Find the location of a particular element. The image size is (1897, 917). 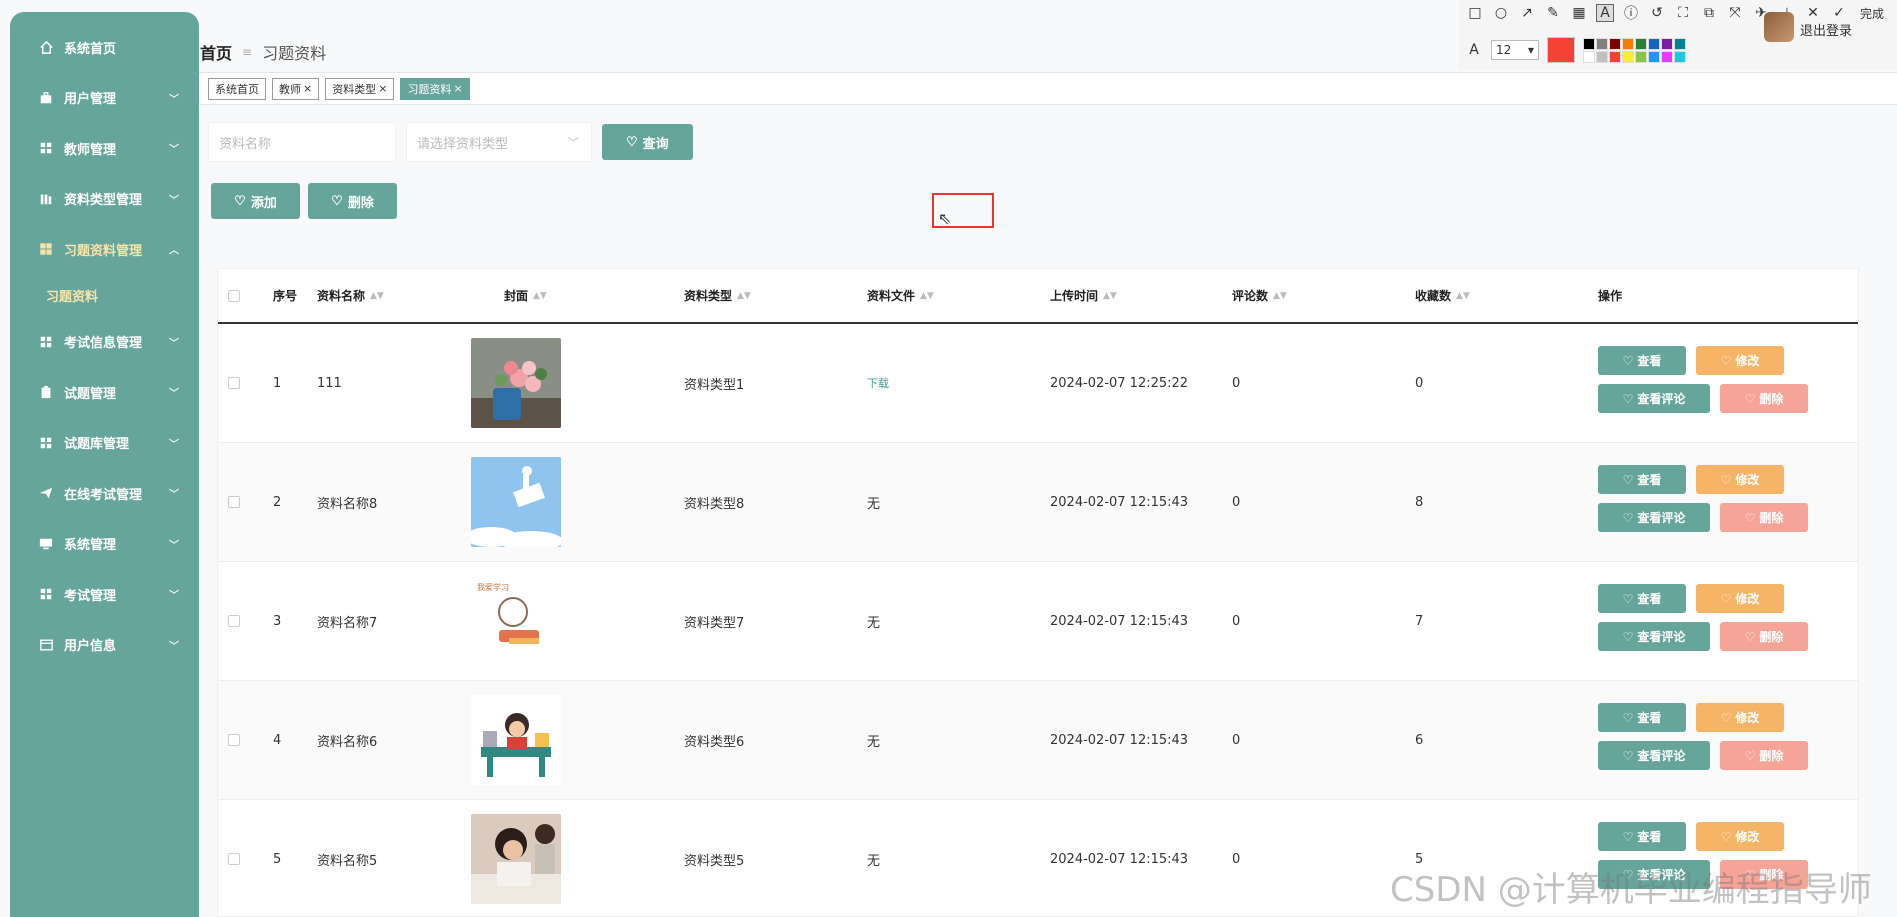

action-row: ♡ 添加 ♡ 删除 is located at coordinates (304, 201).